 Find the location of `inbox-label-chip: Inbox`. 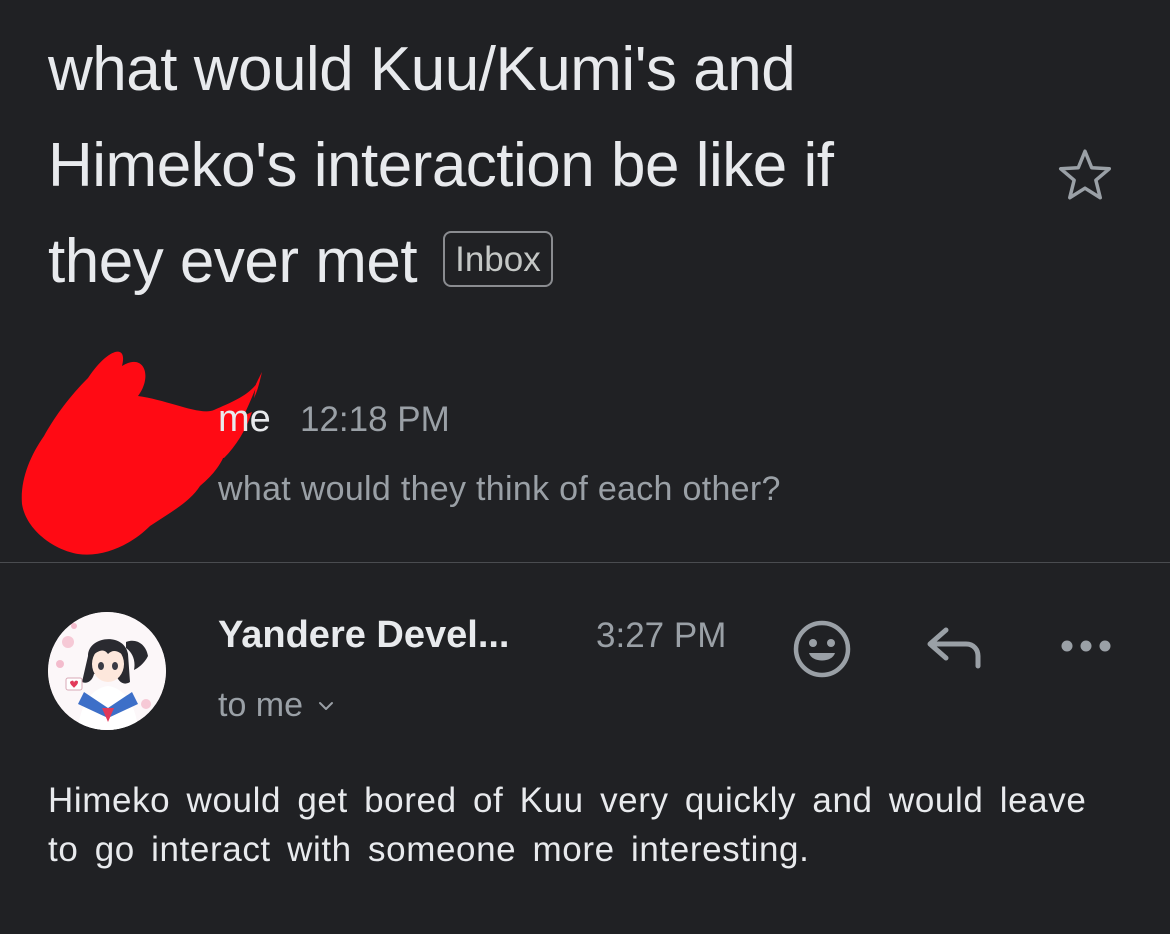

inbox-label-chip: Inbox is located at coordinates (498, 258).